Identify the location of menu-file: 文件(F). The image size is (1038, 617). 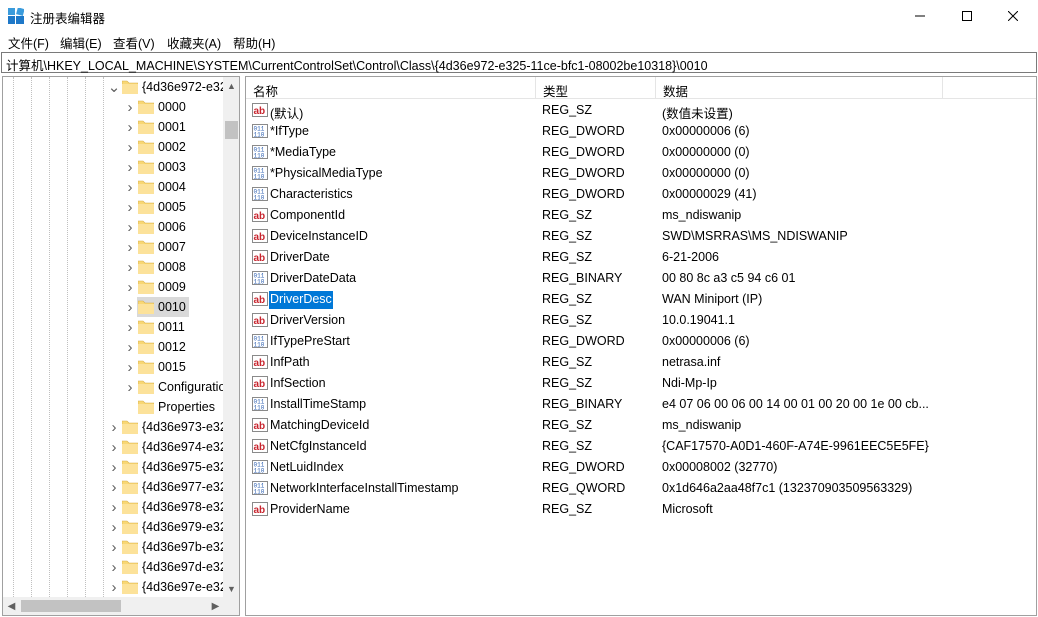
(28, 42).